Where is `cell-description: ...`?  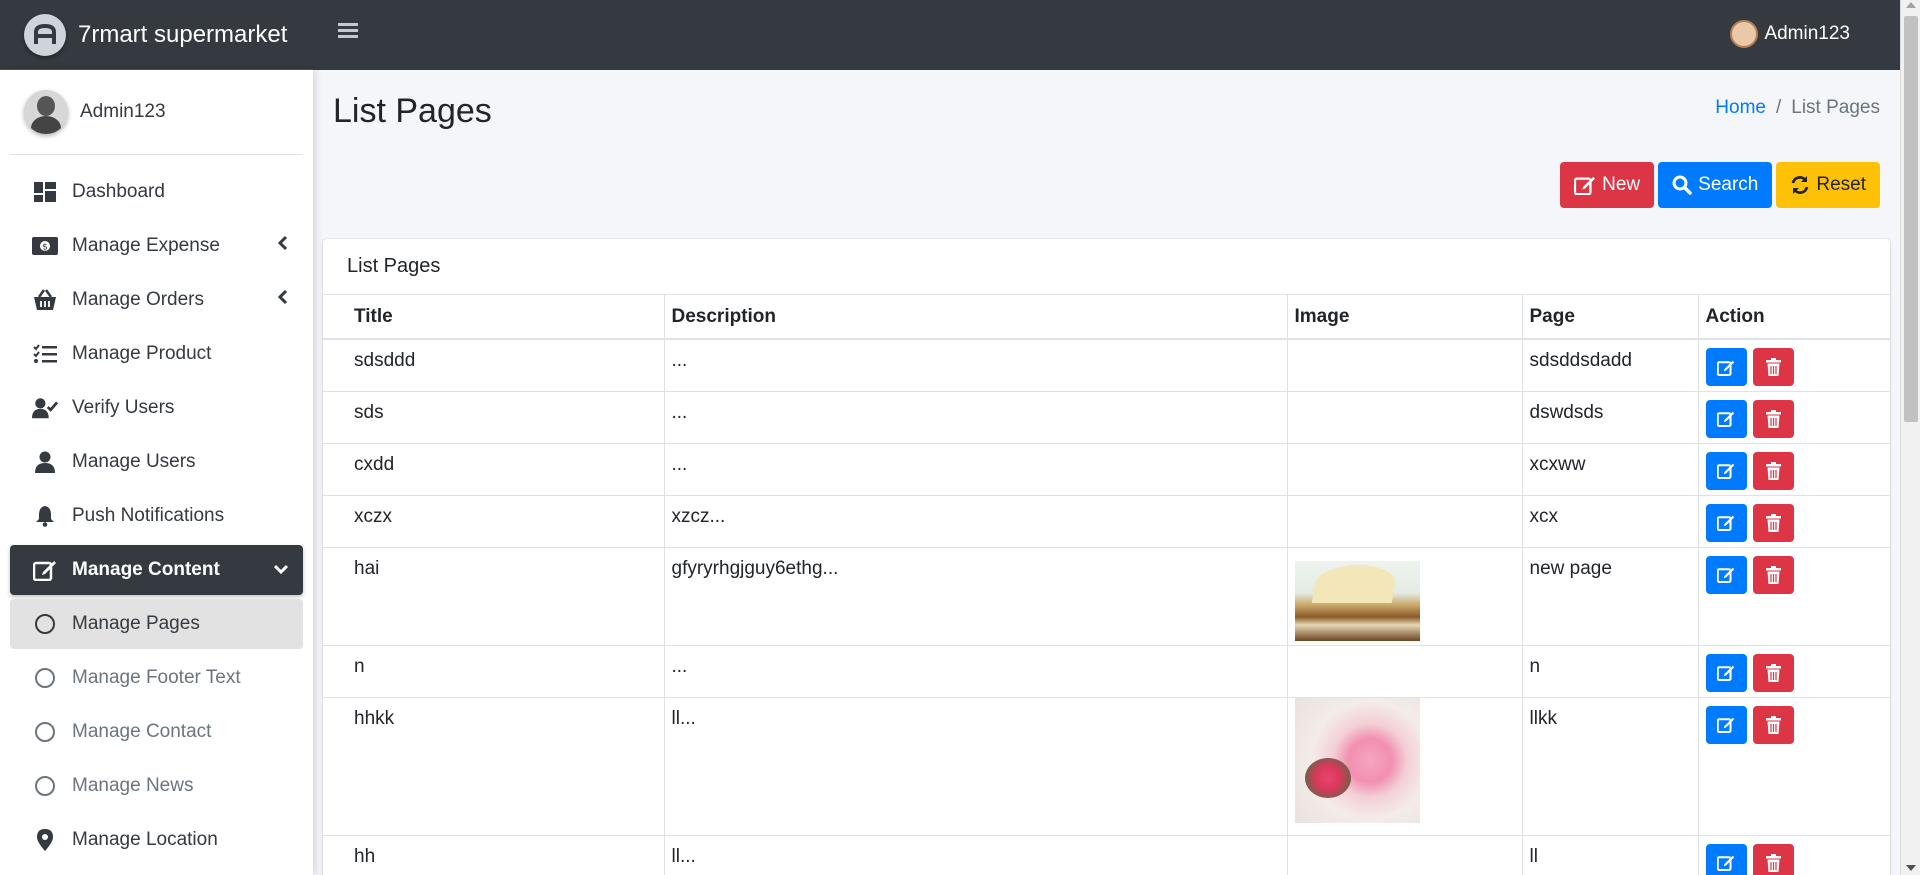
cell-description: ... is located at coordinates (976, 416).